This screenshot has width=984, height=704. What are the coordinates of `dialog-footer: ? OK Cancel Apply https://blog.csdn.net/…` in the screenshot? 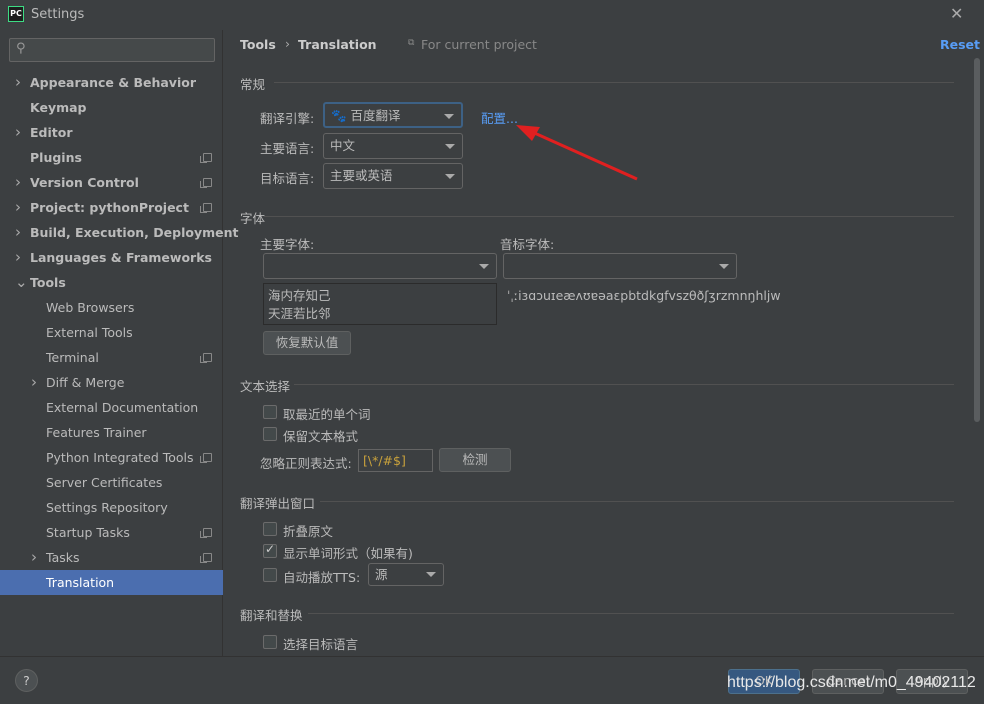 It's located at (492, 680).